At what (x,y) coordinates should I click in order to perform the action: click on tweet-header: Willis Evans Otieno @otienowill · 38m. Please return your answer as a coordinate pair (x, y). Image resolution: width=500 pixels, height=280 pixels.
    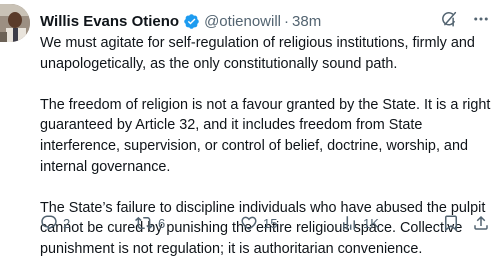
    Looking at the image, I should click on (265, 21).